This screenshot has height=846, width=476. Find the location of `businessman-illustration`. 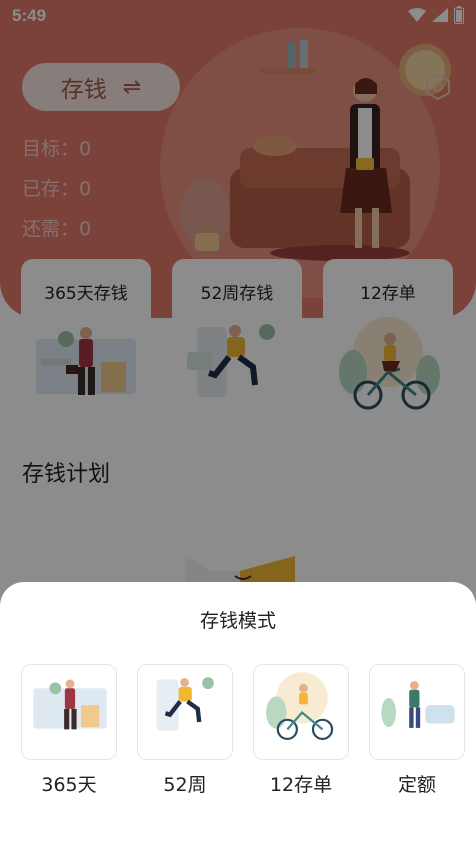

businessman-illustration is located at coordinates (70, 704).